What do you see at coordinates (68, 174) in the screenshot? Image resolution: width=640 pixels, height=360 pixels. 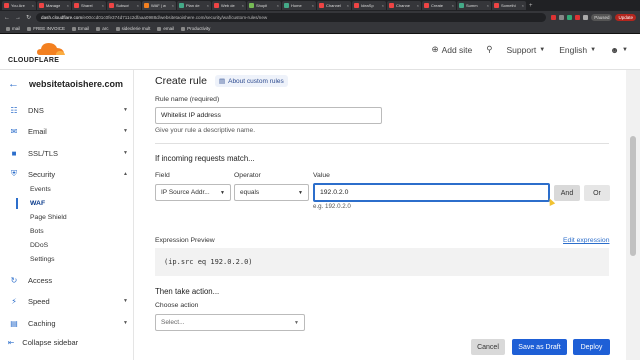 I see `sidebar-item-security: ⛨ Security ▲` at bounding box center [68, 174].